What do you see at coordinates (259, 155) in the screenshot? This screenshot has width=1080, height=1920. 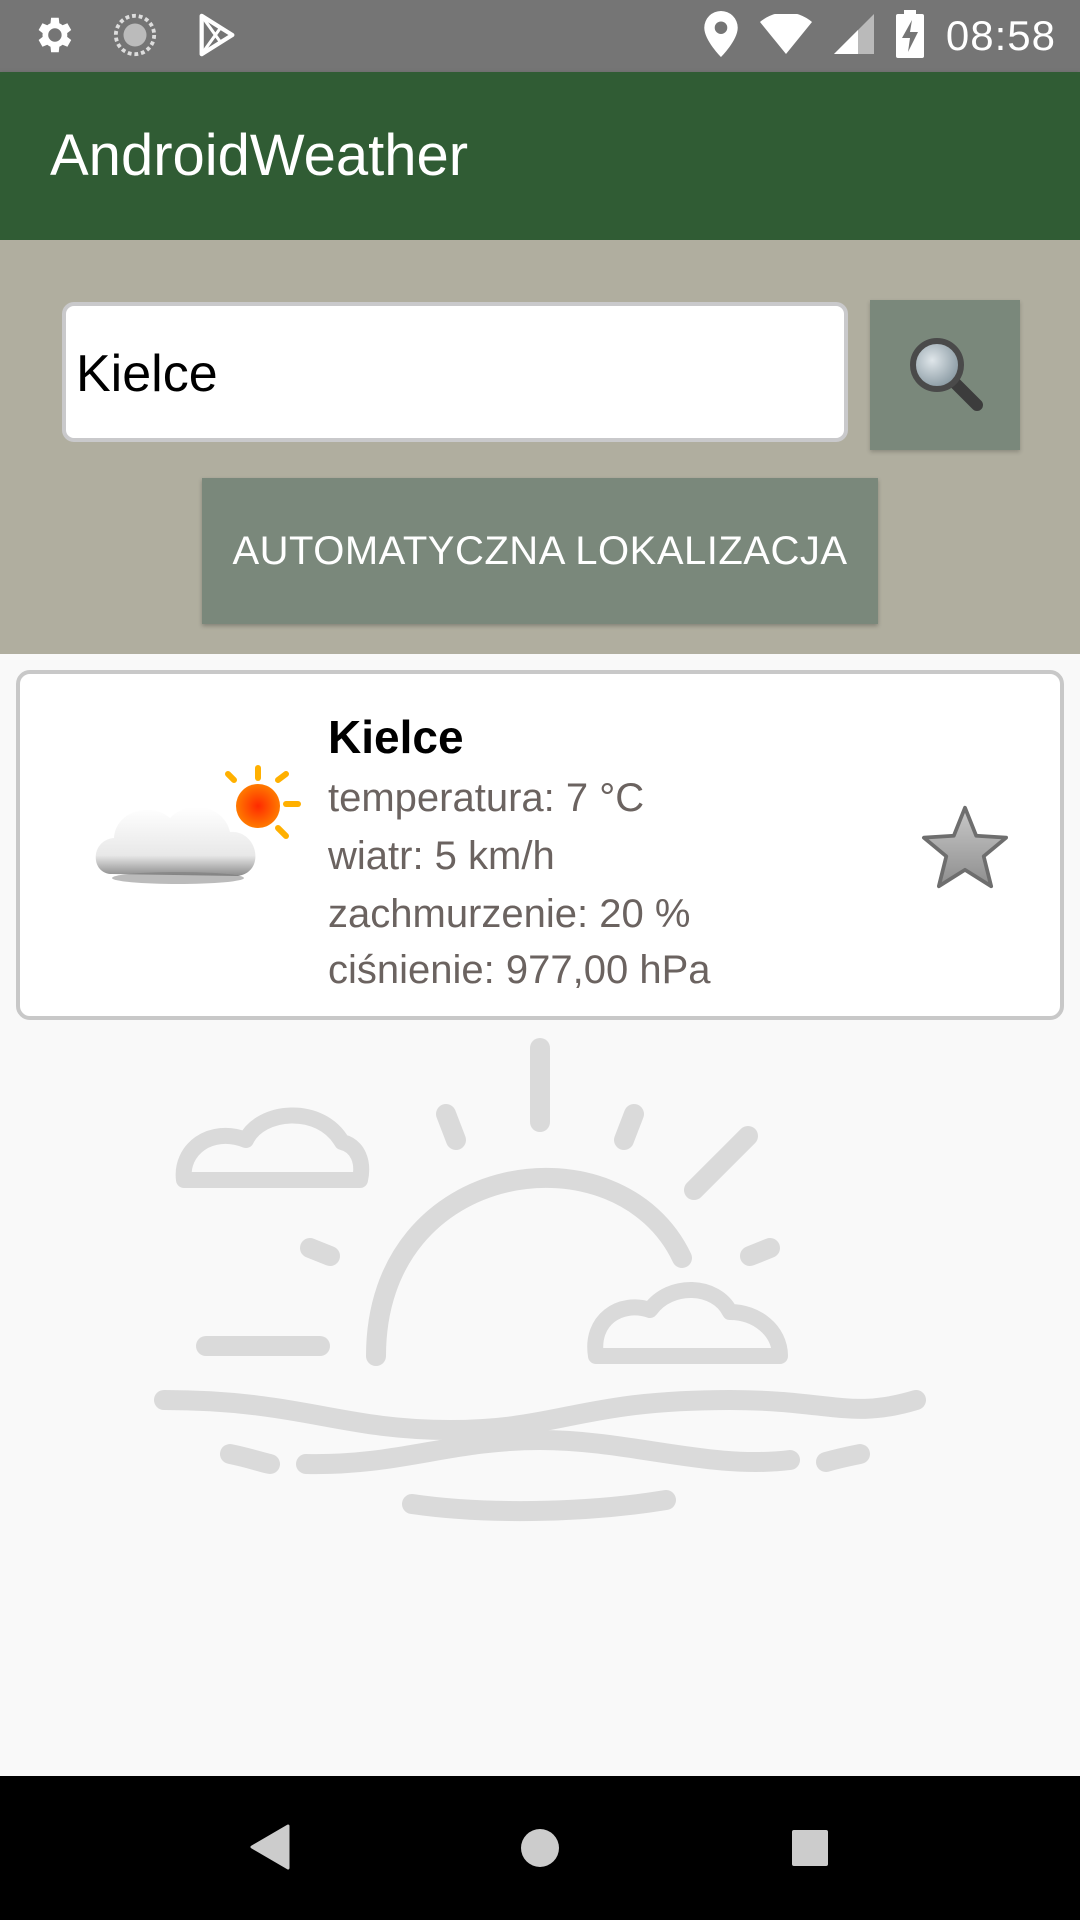 I see `app-title: AndroidWeather` at bounding box center [259, 155].